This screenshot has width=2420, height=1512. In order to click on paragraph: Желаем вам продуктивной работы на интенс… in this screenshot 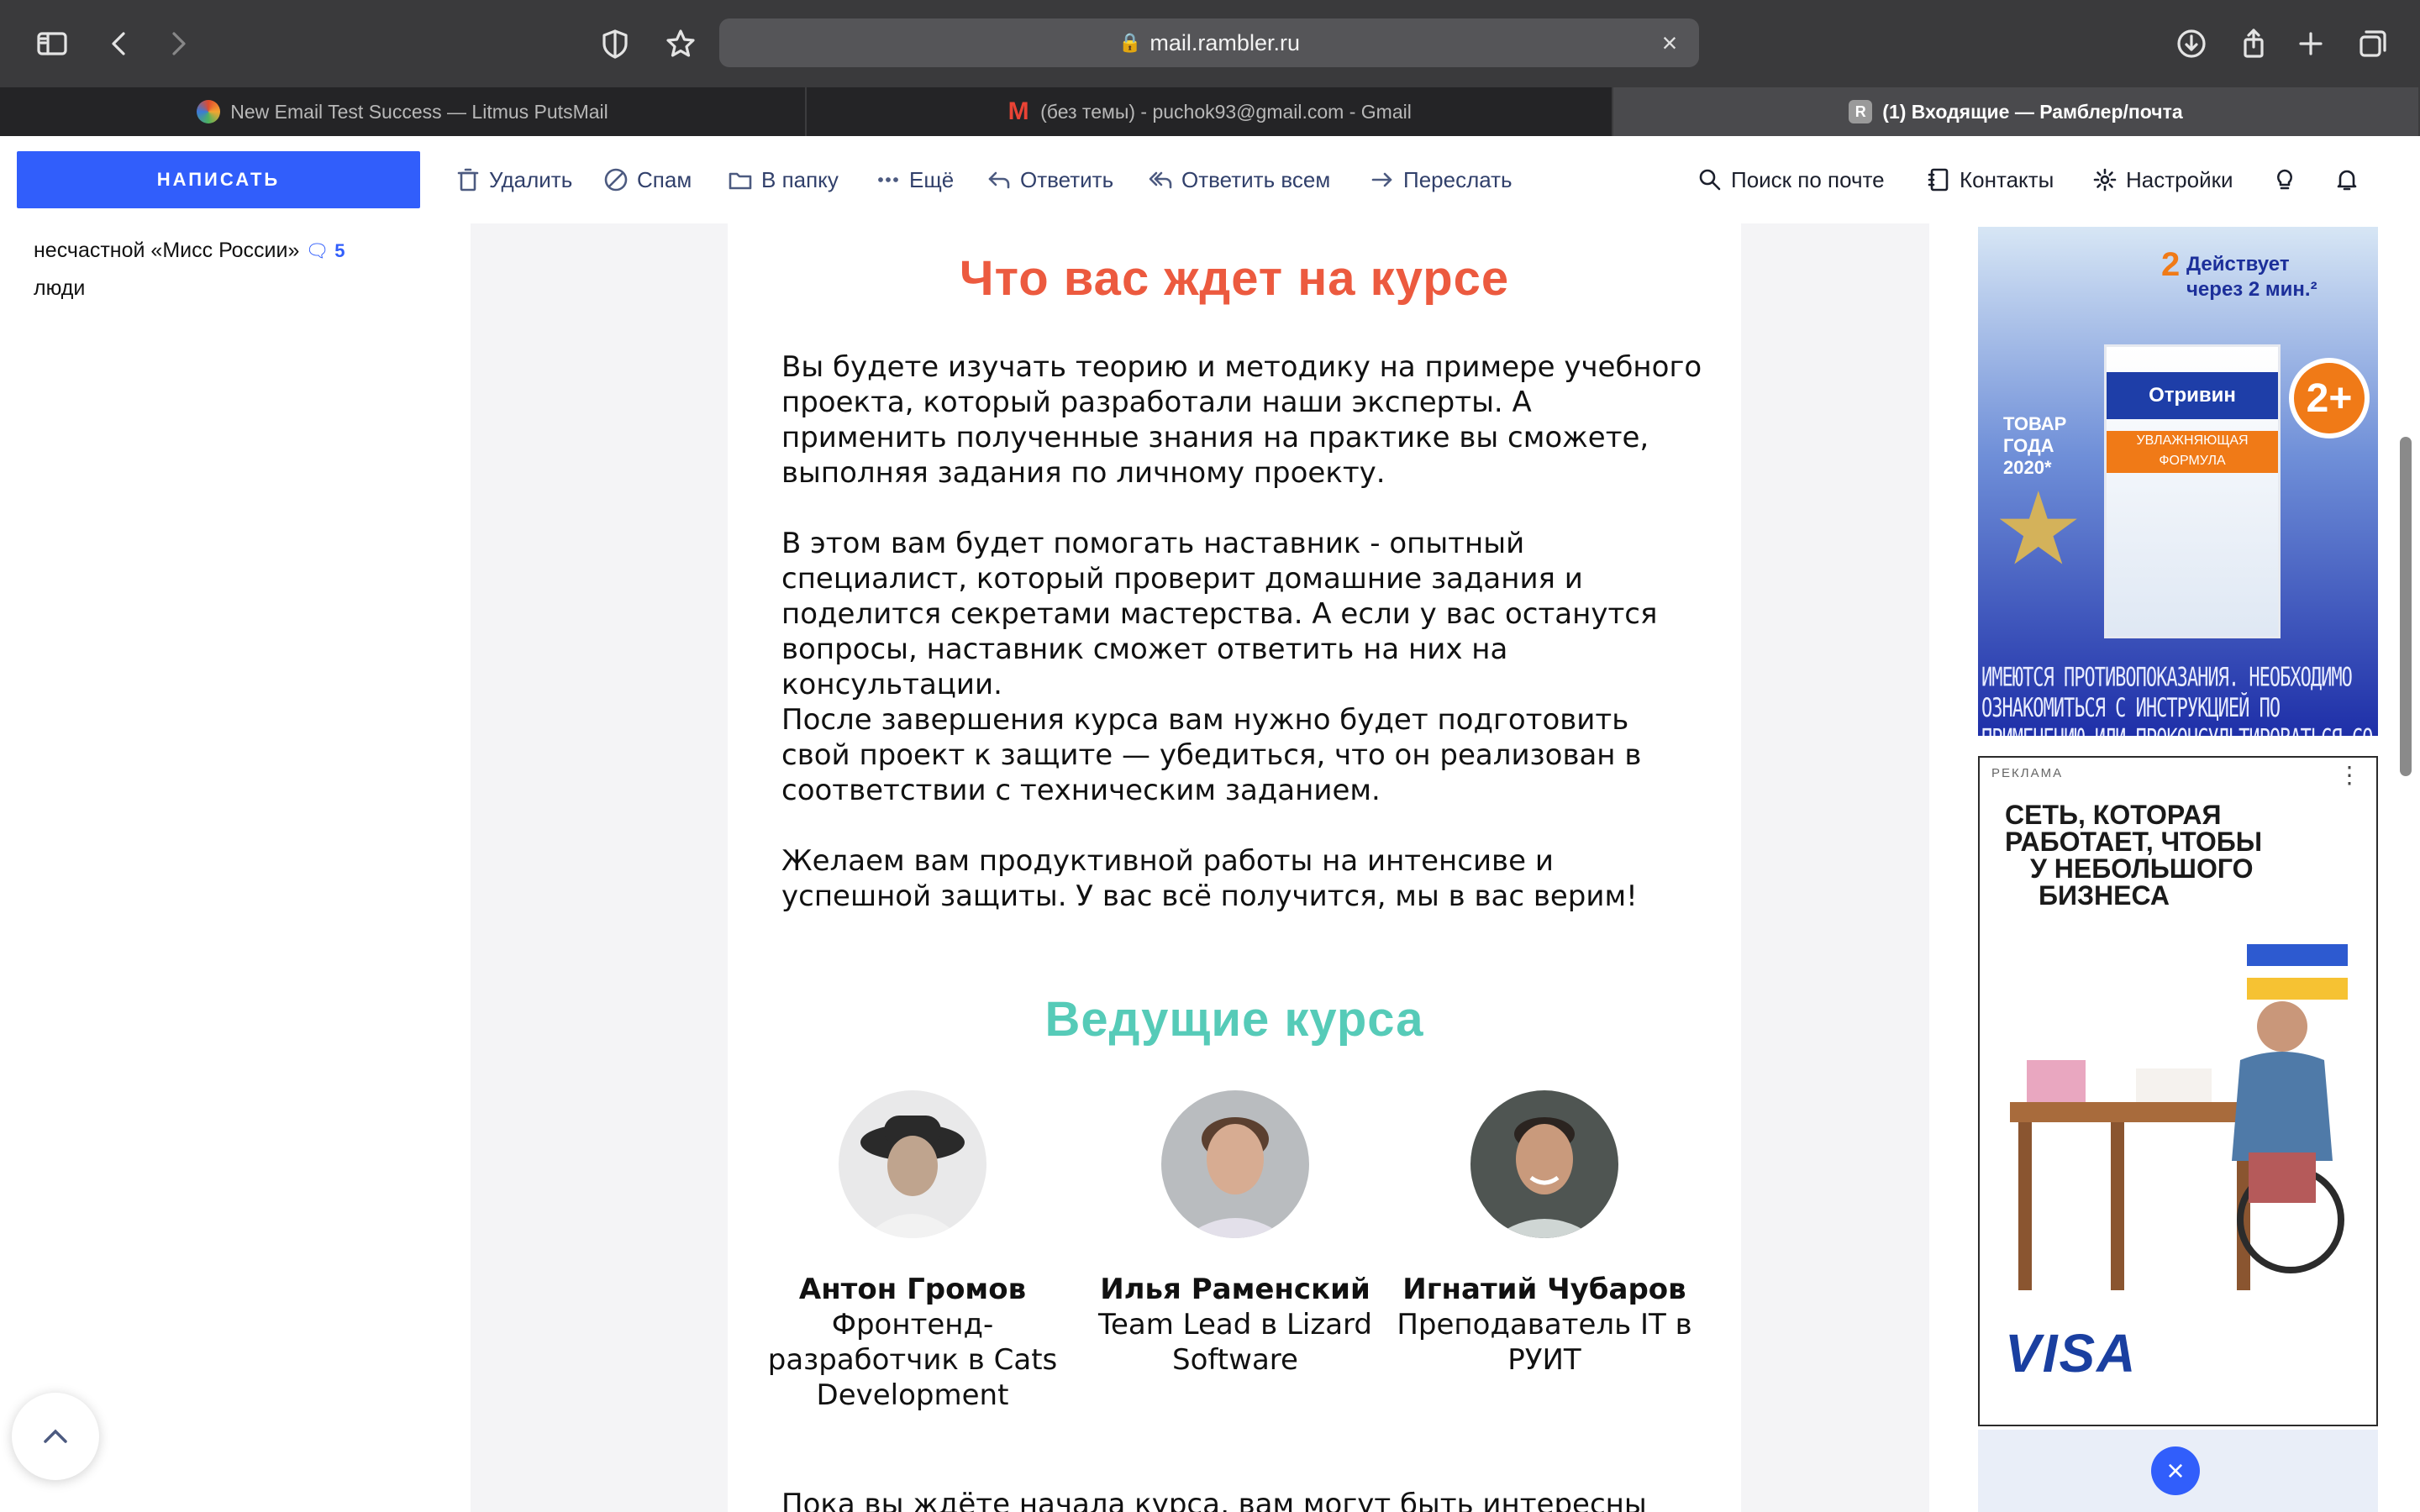, I will do `click(1209, 878)`.